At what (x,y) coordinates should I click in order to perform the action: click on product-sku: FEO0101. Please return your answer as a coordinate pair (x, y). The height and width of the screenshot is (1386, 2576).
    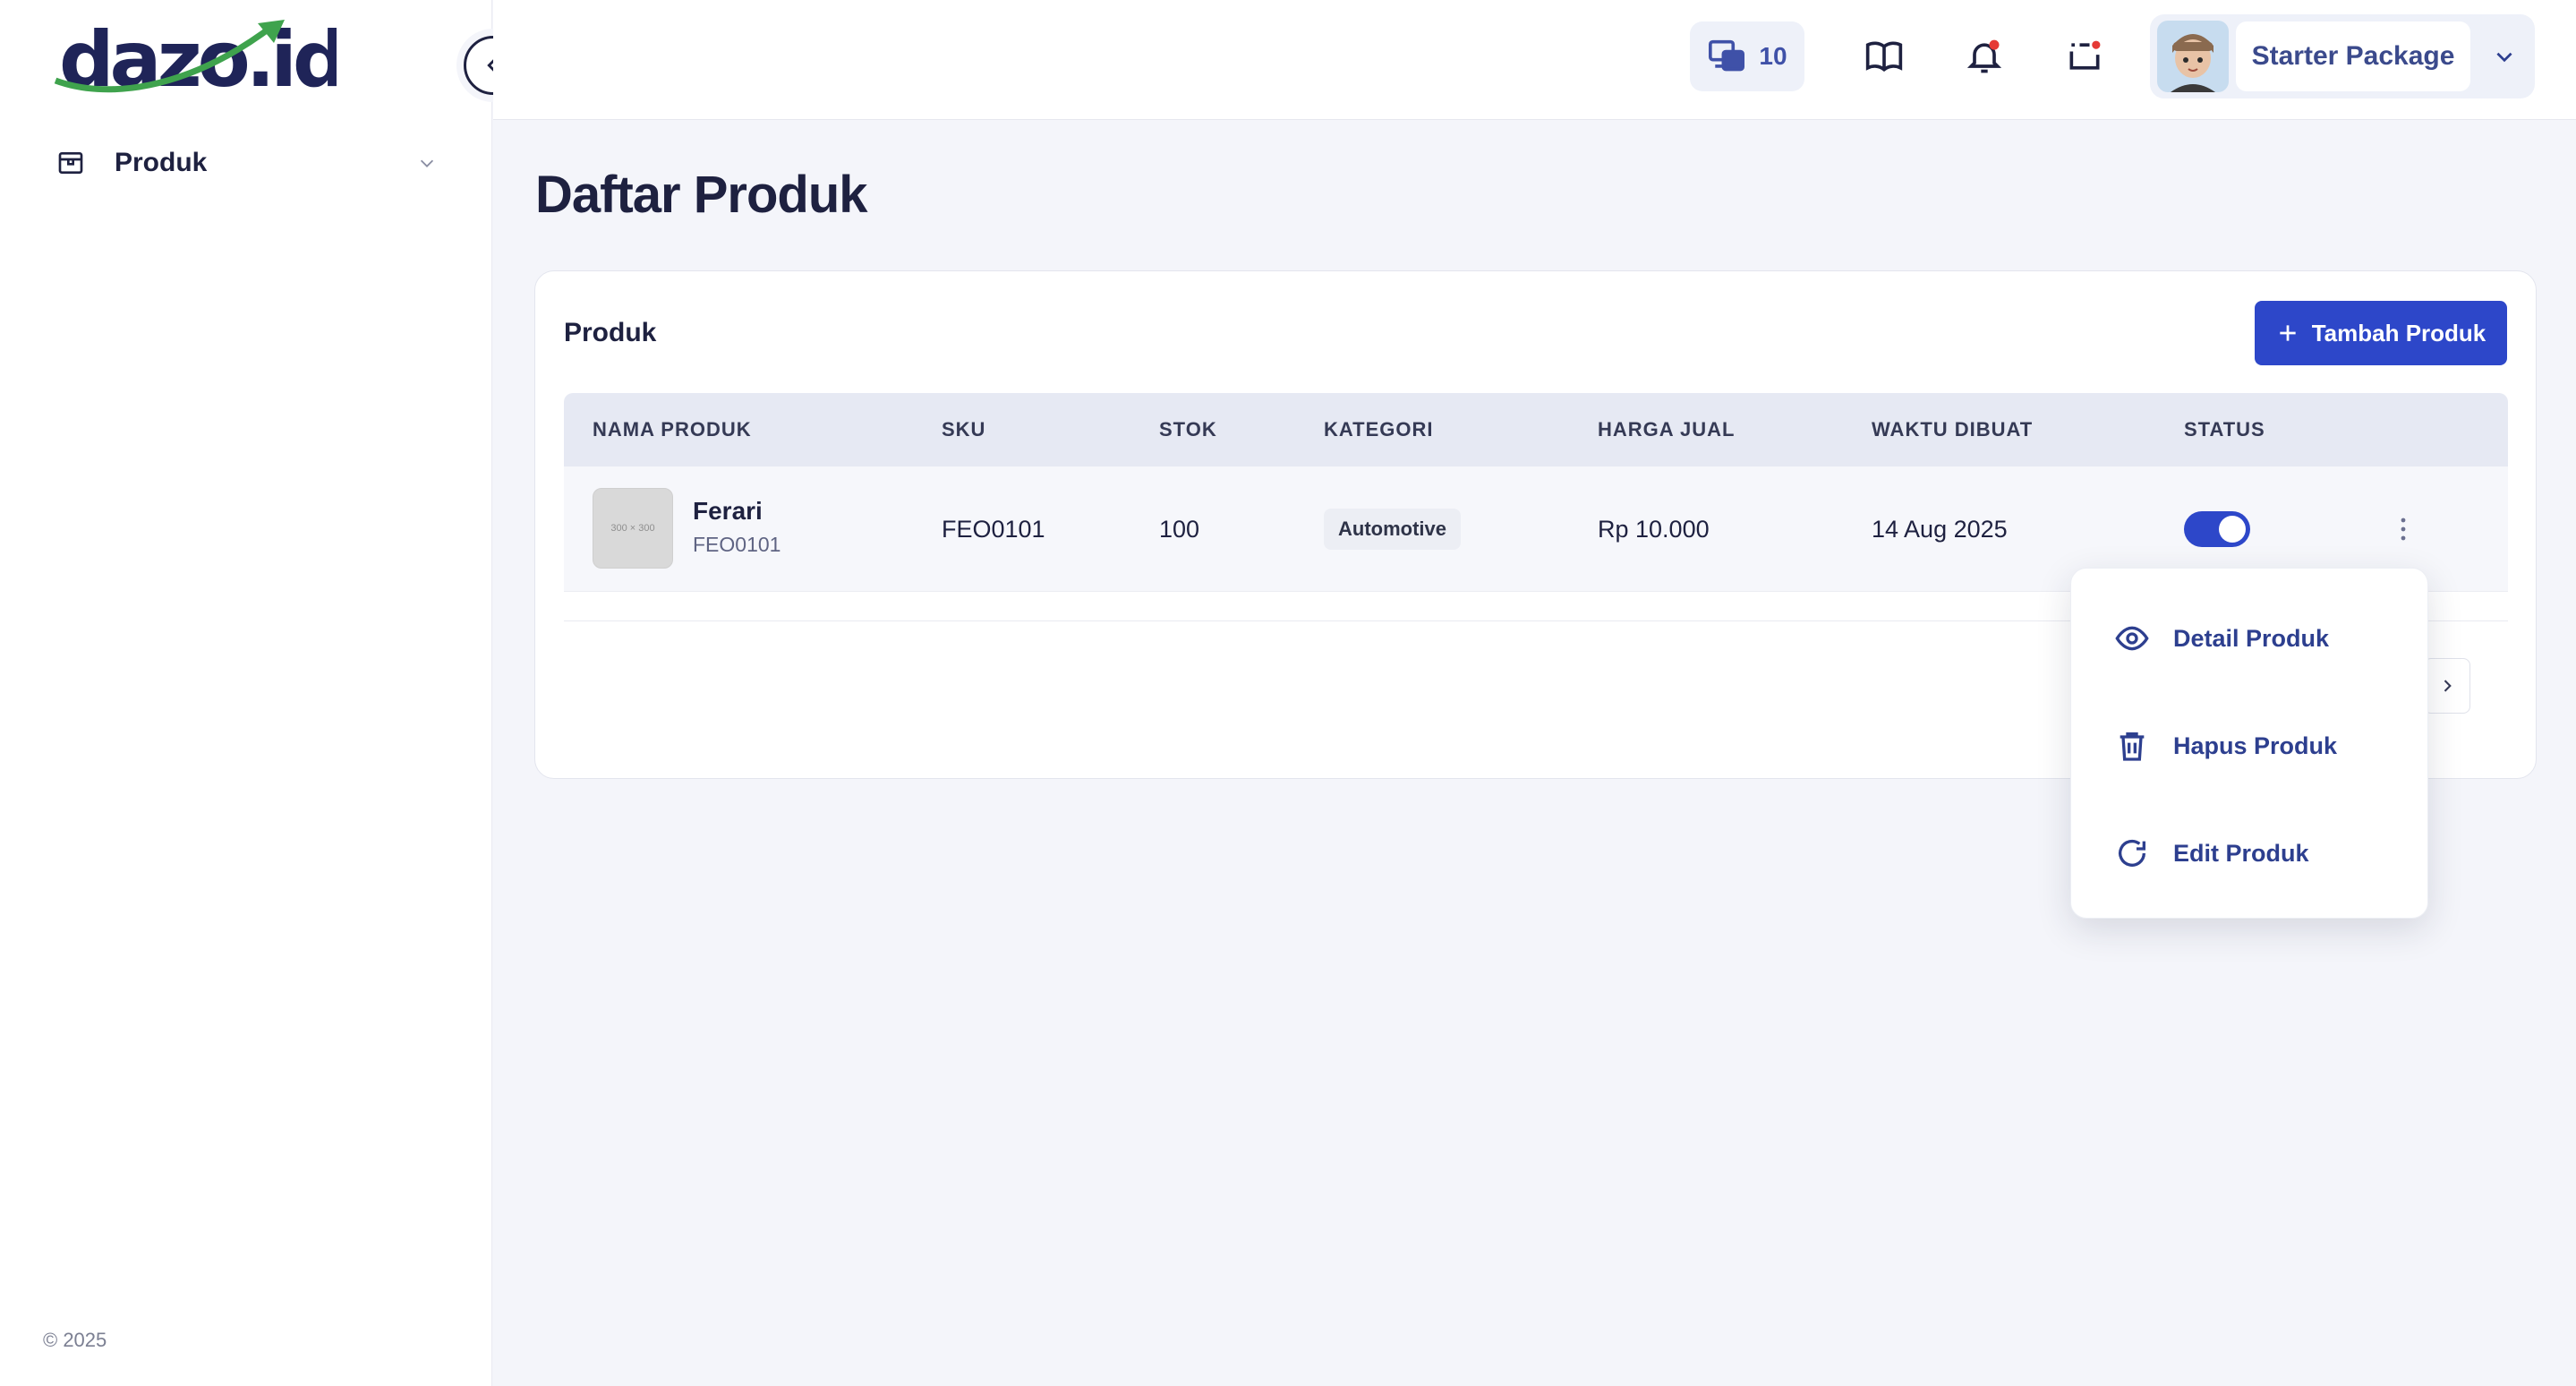
    Looking at the image, I should click on (993, 529).